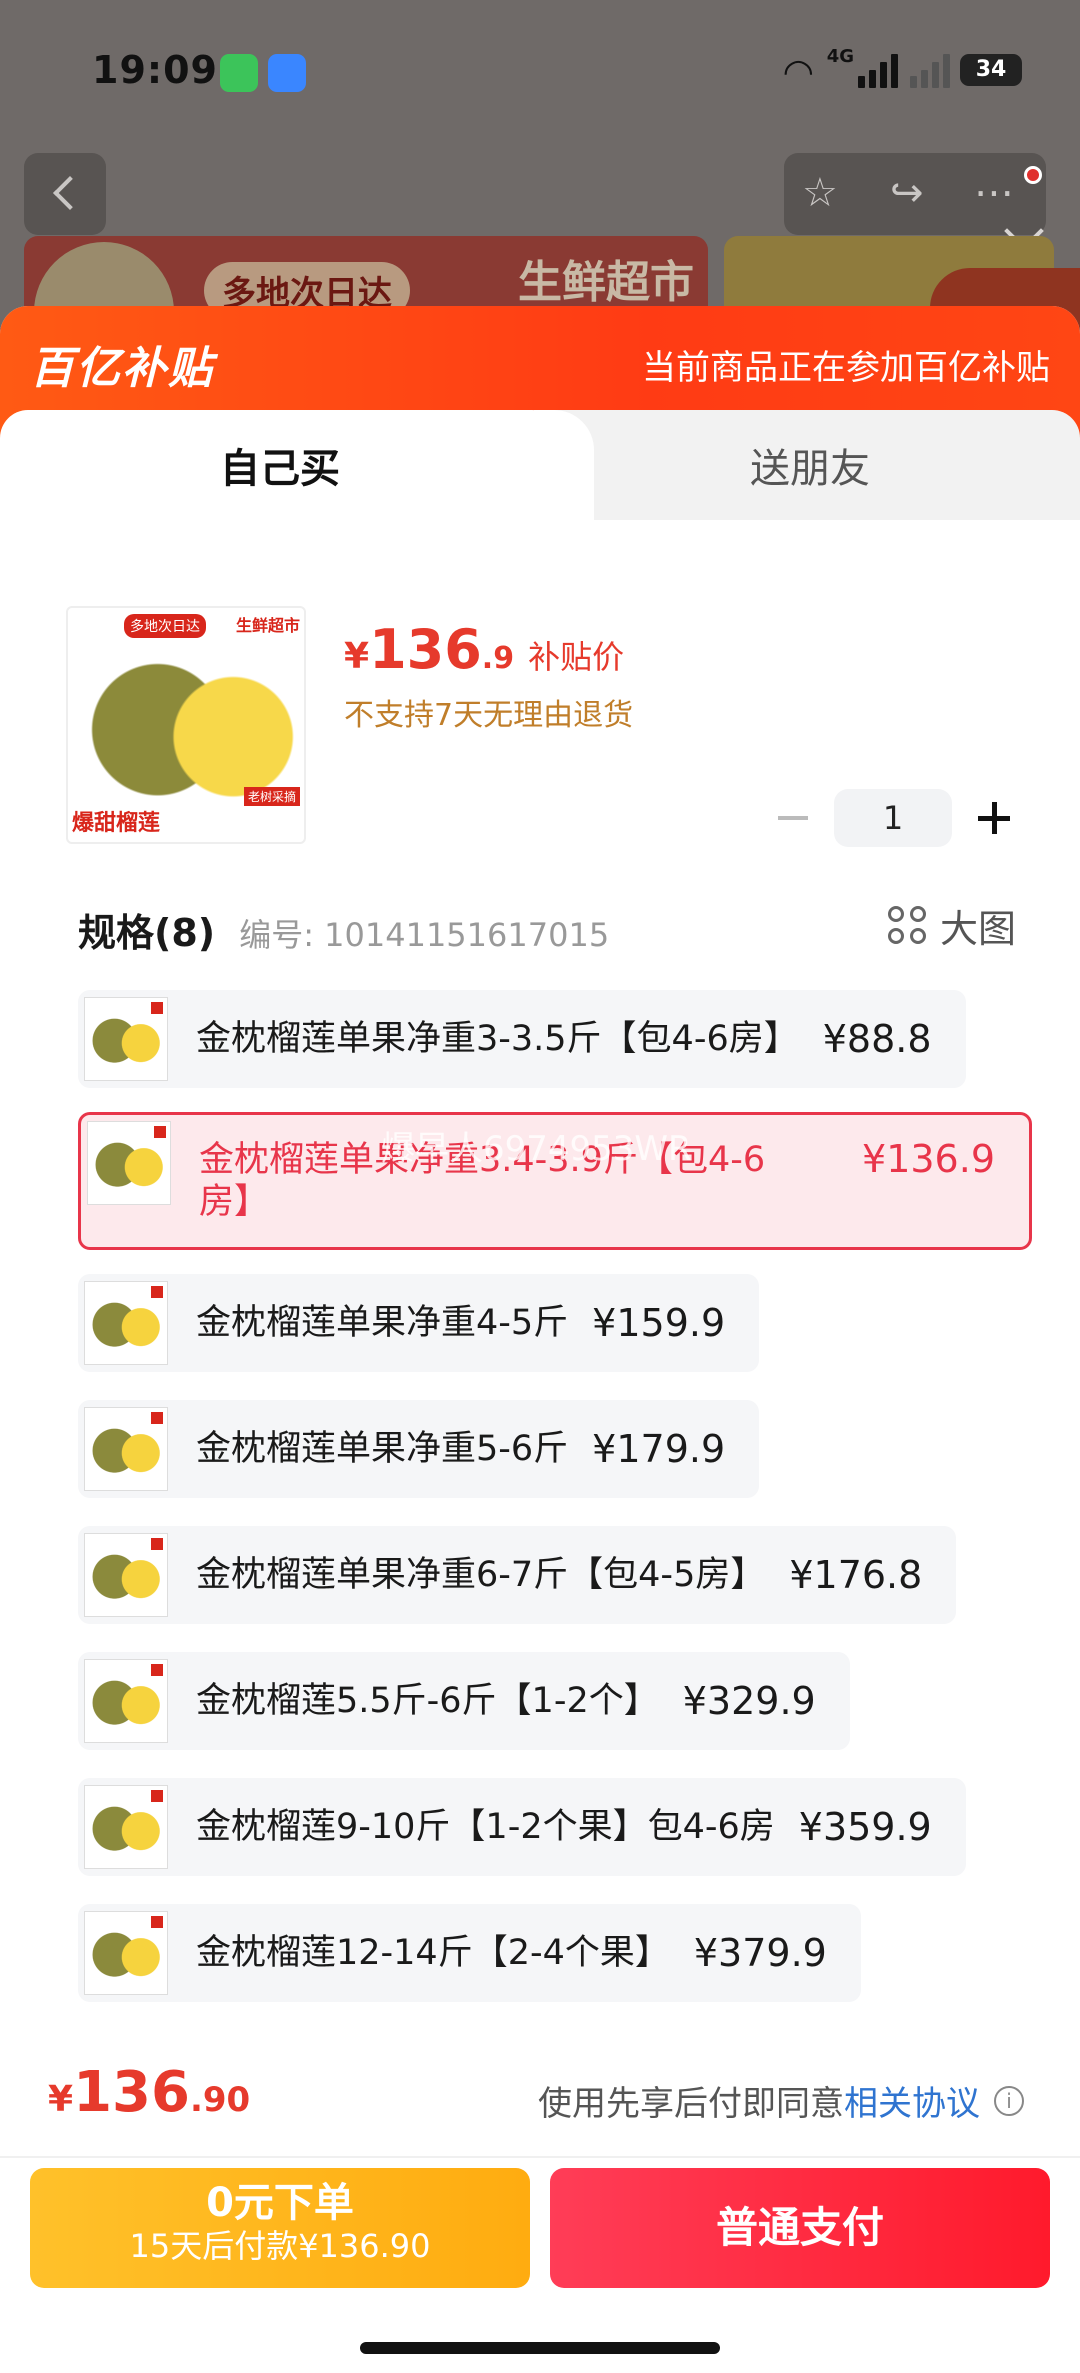 Image resolution: width=1080 pixels, height=2373 pixels. Describe the element at coordinates (856, 1575) in the screenshot. I see `option-price: ¥176.8` at that location.